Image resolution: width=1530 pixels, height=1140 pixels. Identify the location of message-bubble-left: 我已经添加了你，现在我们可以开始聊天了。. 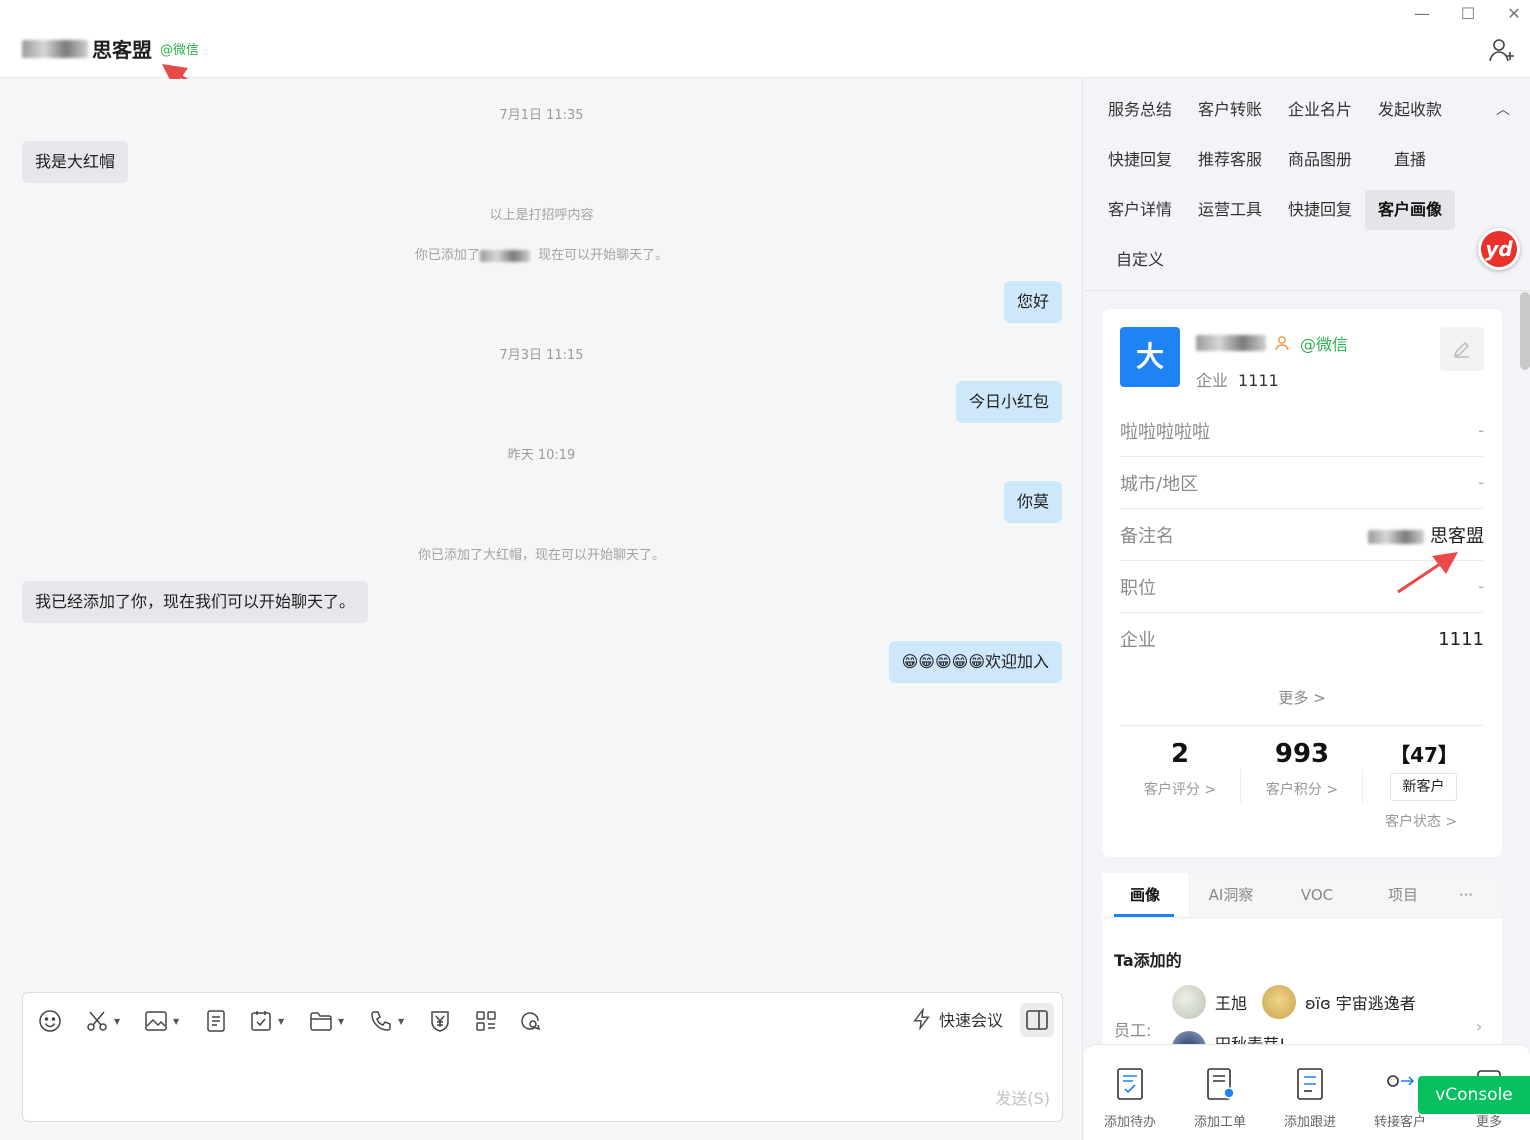
(195, 602).